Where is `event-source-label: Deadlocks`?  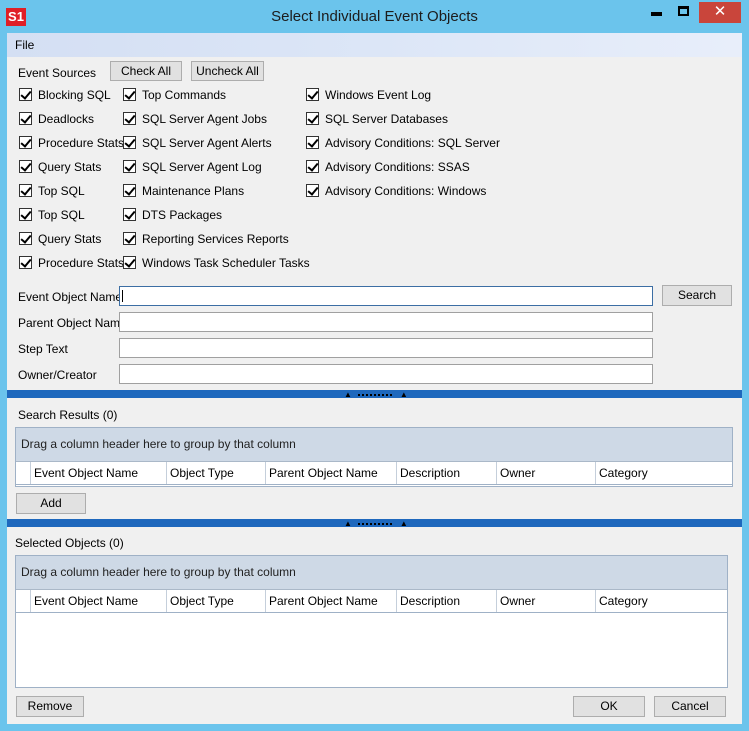 event-source-label: Deadlocks is located at coordinates (66, 119).